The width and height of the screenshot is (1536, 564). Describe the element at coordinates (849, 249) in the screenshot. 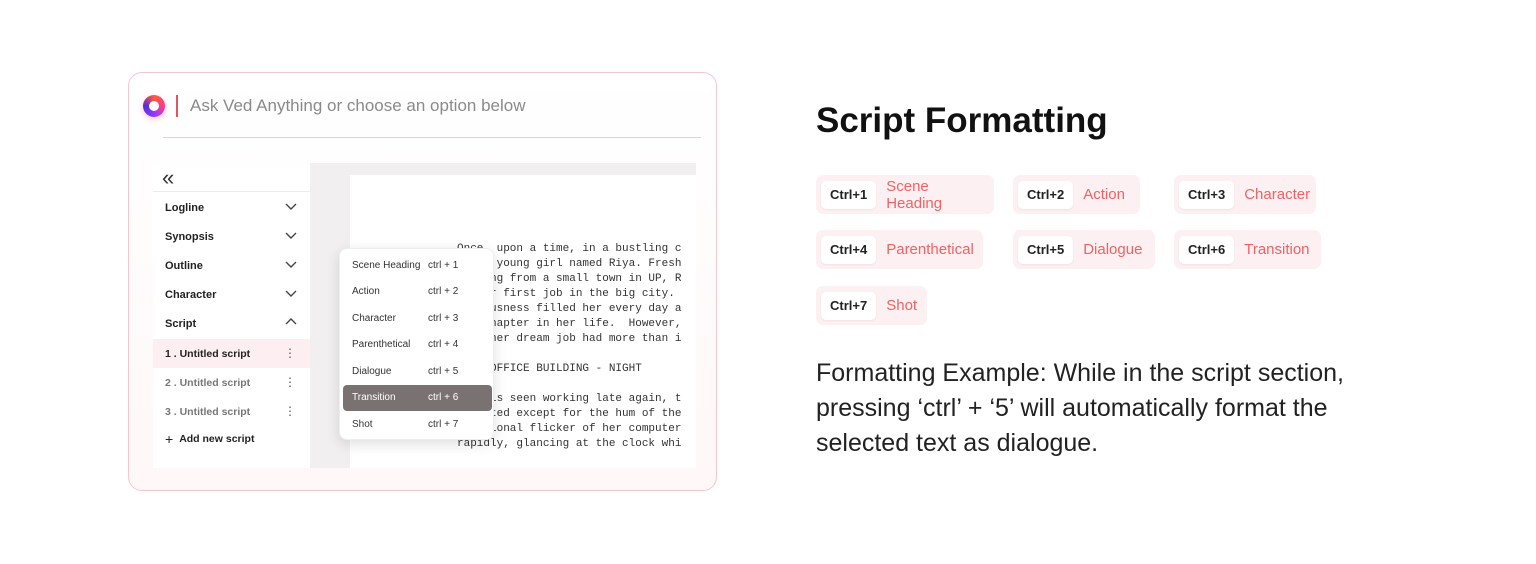

I see `shortcut-key: Ctrl+4` at that location.